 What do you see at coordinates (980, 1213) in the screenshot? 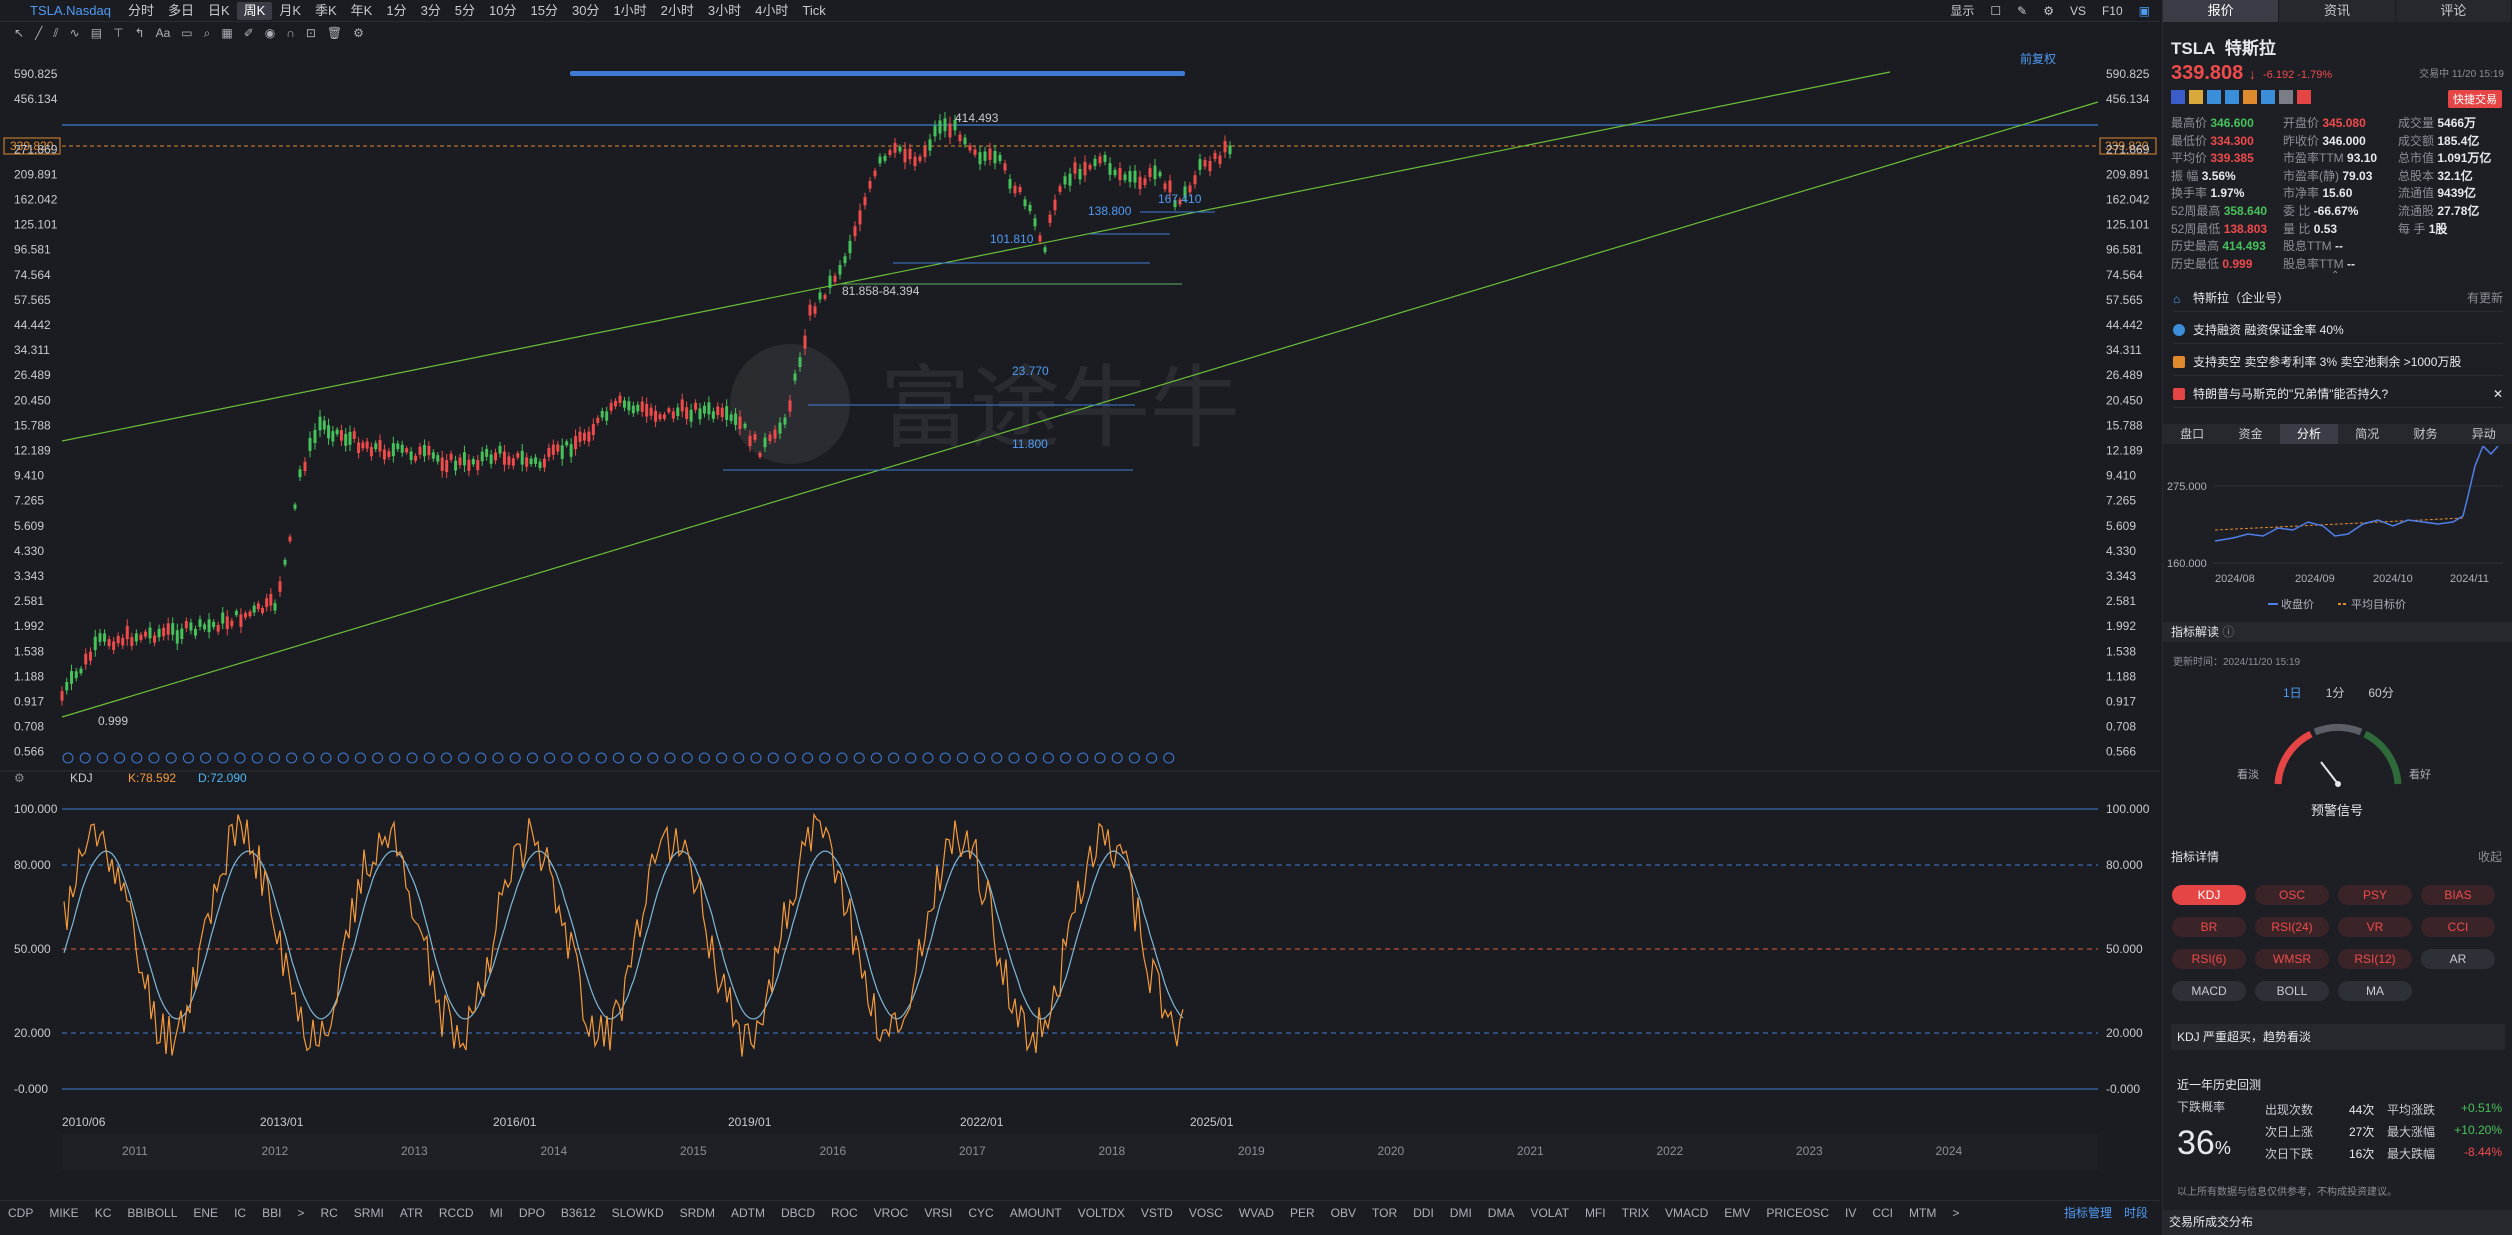
I see `indicator-tab: CYC` at bounding box center [980, 1213].